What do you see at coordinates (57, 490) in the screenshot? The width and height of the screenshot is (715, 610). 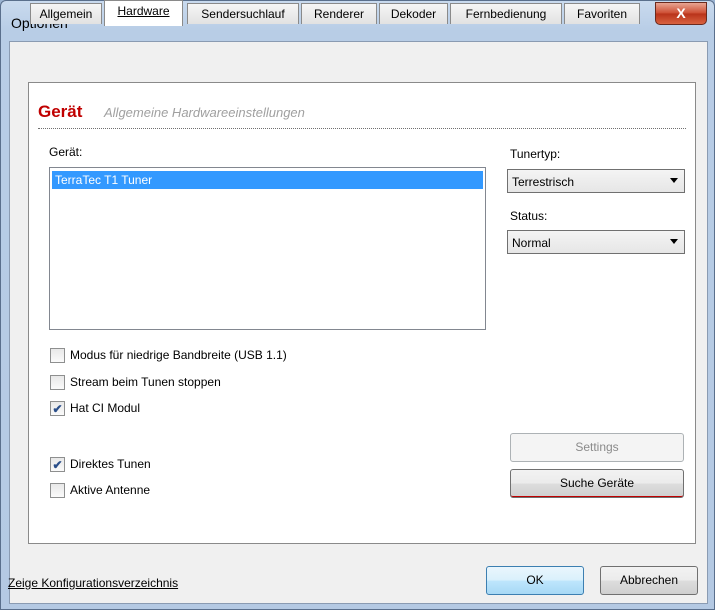 I see `active-antenna-checkbox` at bounding box center [57, 490].